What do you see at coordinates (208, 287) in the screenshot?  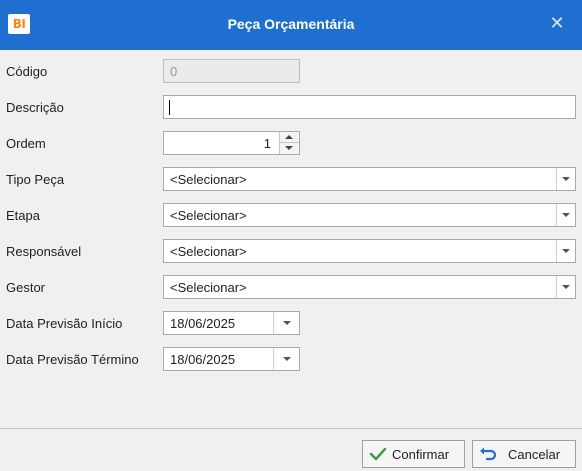 I see `gestor-value: <Selecionar>` at bounding box center [208, 287].